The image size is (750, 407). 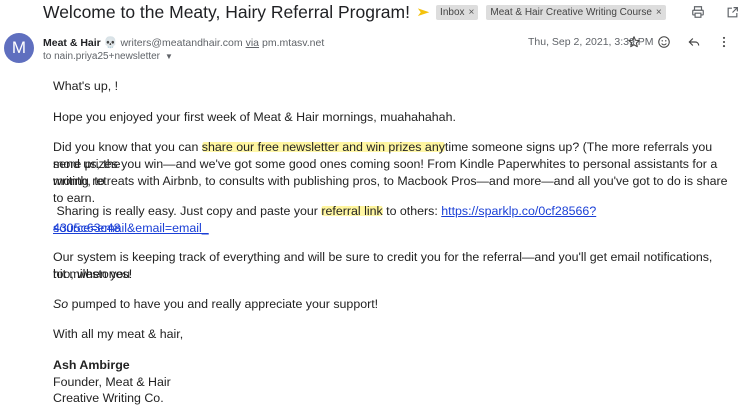 What do you see at coordinates (452, 12) in the screenshot?
I see `label-chip-text: Inbox` at bounding box center [452, 12].